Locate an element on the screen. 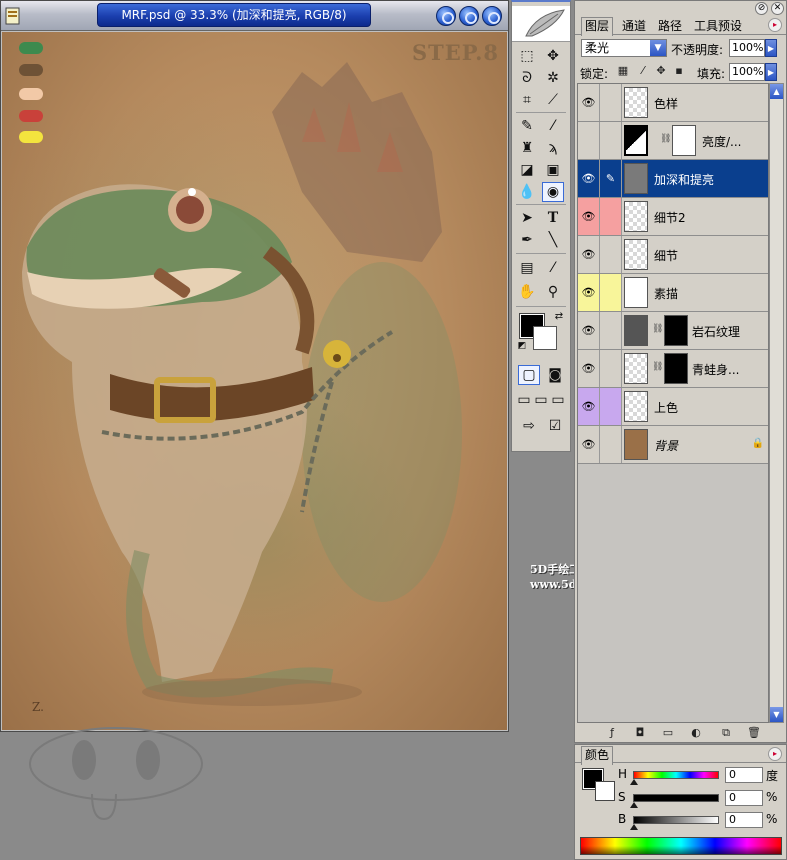 The height and width of the screenshot is (860, 787). brightness-slider-thumb is located at coordinates (634, 827).